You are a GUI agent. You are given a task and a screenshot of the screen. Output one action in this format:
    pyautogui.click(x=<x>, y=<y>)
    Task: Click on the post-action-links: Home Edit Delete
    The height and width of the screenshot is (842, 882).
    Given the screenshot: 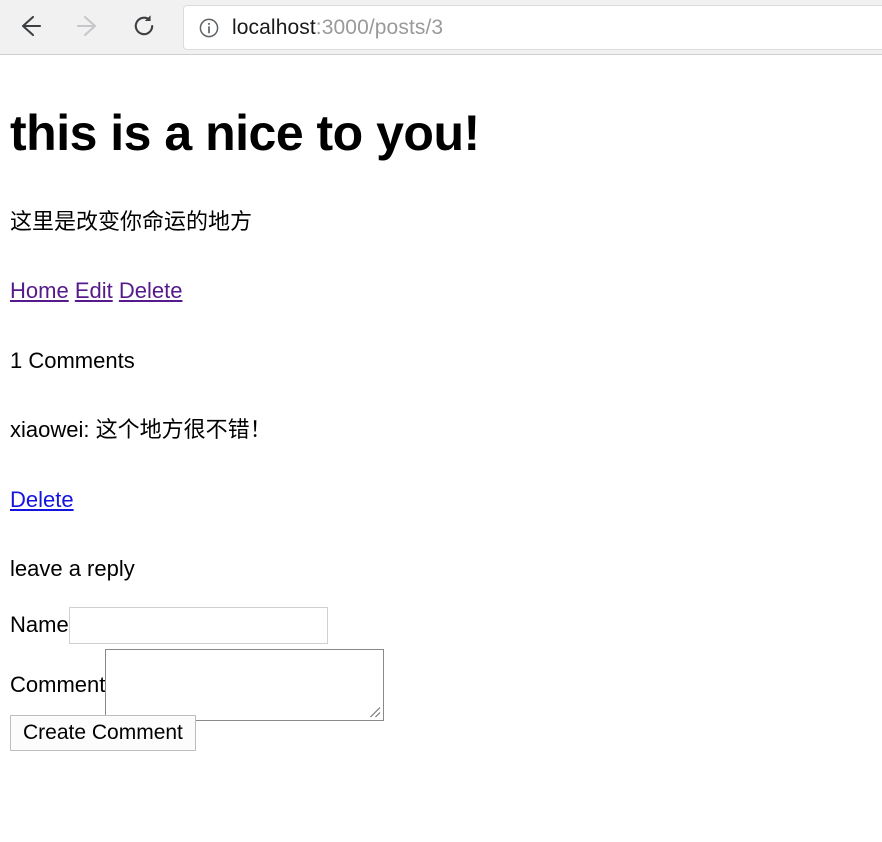 What is the action you would take?
    pyautogui.click(x=441, y=291)
    